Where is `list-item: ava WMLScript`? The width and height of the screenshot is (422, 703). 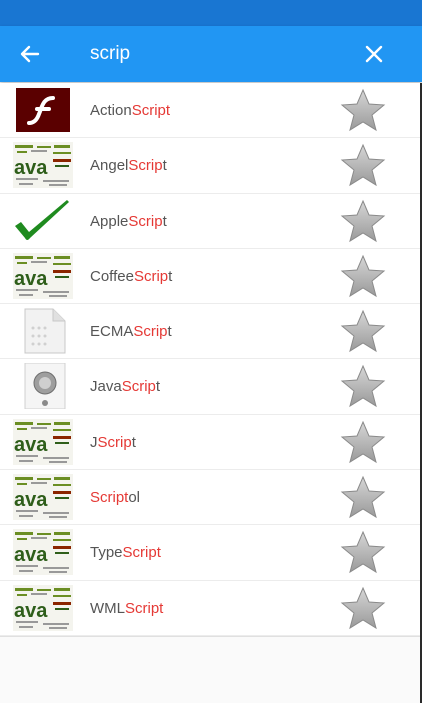
list-item: ava WMLScript is located at coordinates (211, 608).